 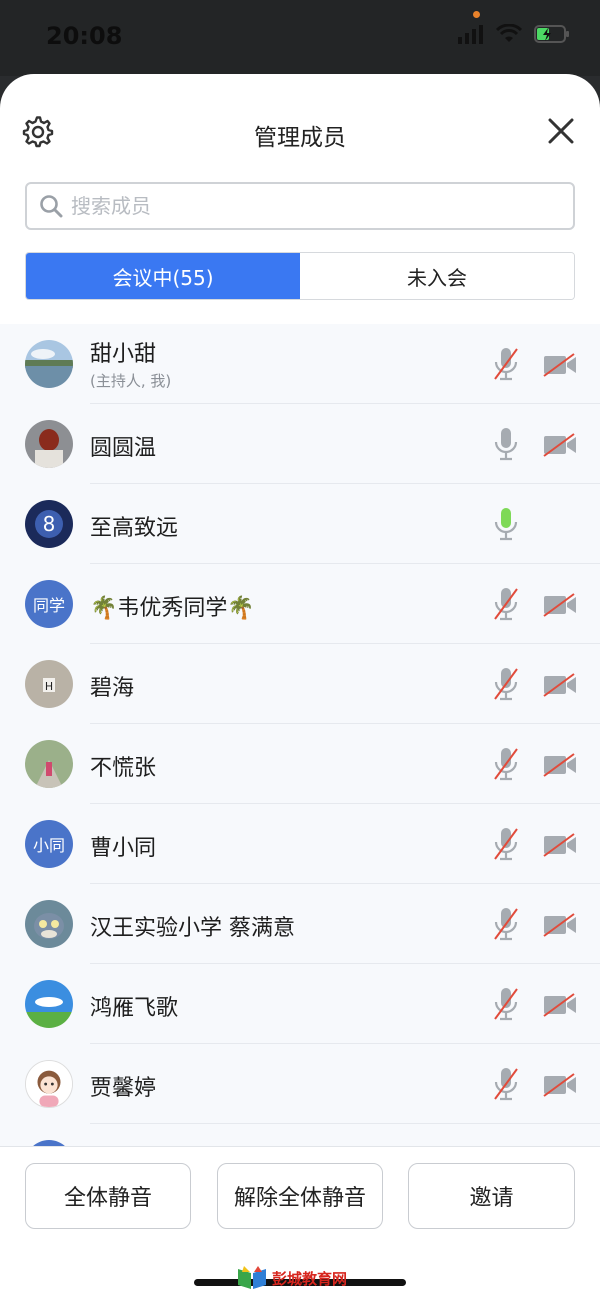 I want to click on svg-text: 8, so click(x=49, y=524).